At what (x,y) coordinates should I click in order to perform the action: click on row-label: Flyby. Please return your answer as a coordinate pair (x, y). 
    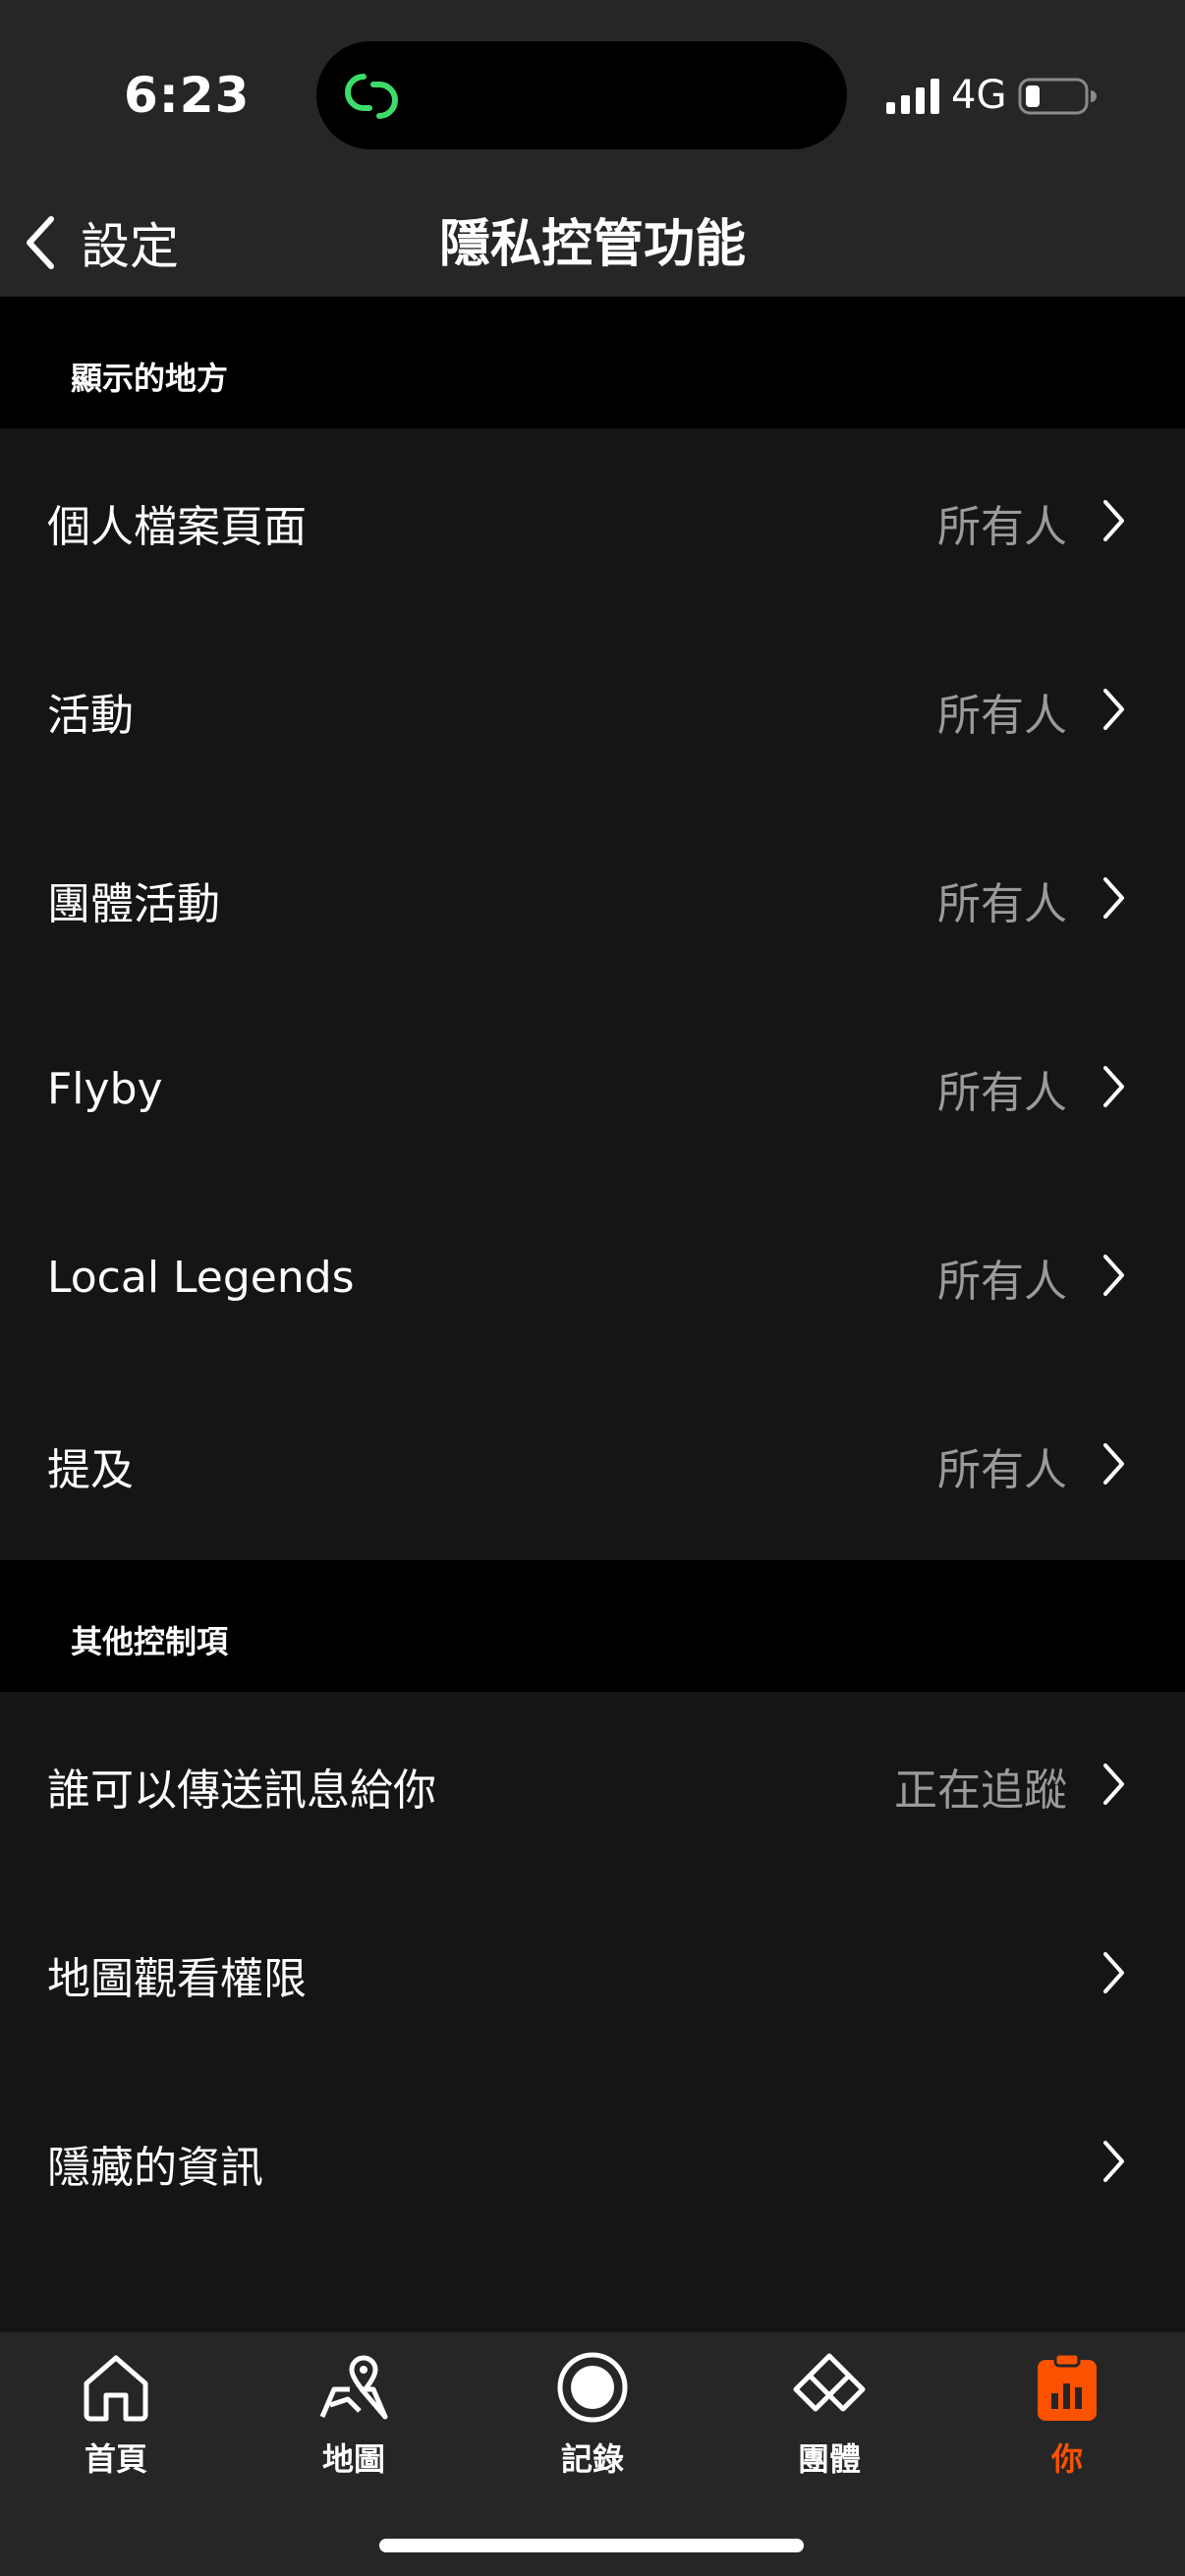
    Looking at the image, I should click on (105, 1088).